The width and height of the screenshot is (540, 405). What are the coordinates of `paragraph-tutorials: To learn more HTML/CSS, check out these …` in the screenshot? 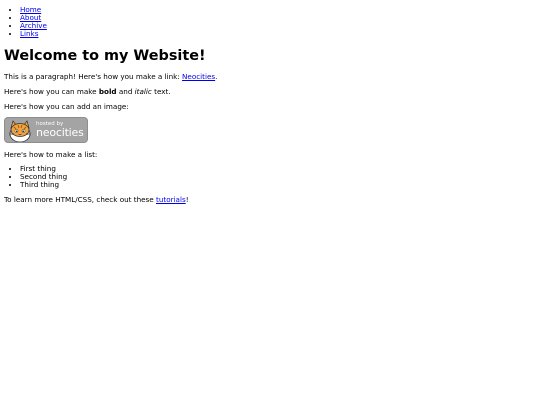 It's located at (96, 199).